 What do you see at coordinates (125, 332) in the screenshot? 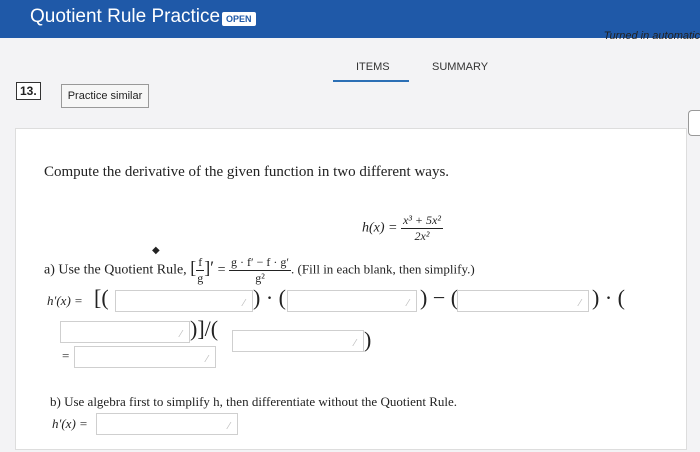
I see `blank-g-prime` at bounding box center [125, 332].